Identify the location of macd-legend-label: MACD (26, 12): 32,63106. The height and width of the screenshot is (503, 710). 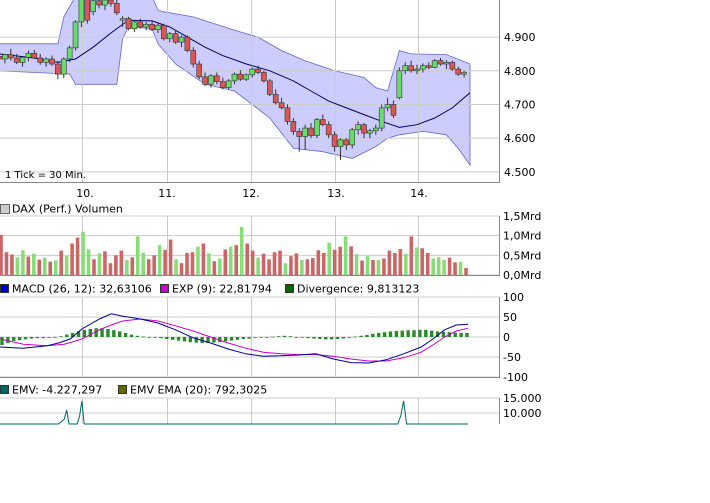
(82, 289).